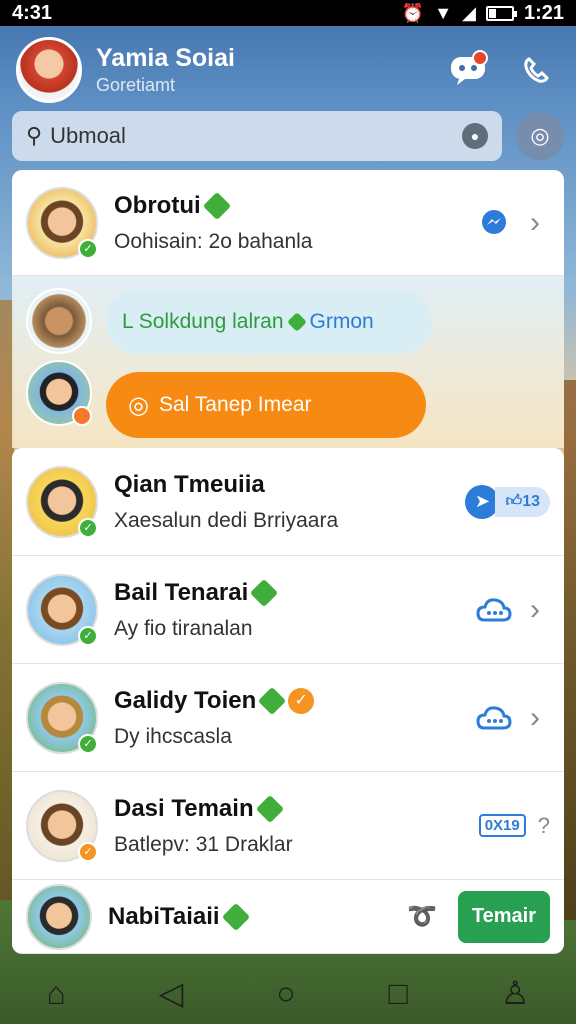 The image size is (576, 1024). Describe the element at coordinates (136, 85) in the screenshot. I see `profile-subtitle: Goretiamt` at that location.